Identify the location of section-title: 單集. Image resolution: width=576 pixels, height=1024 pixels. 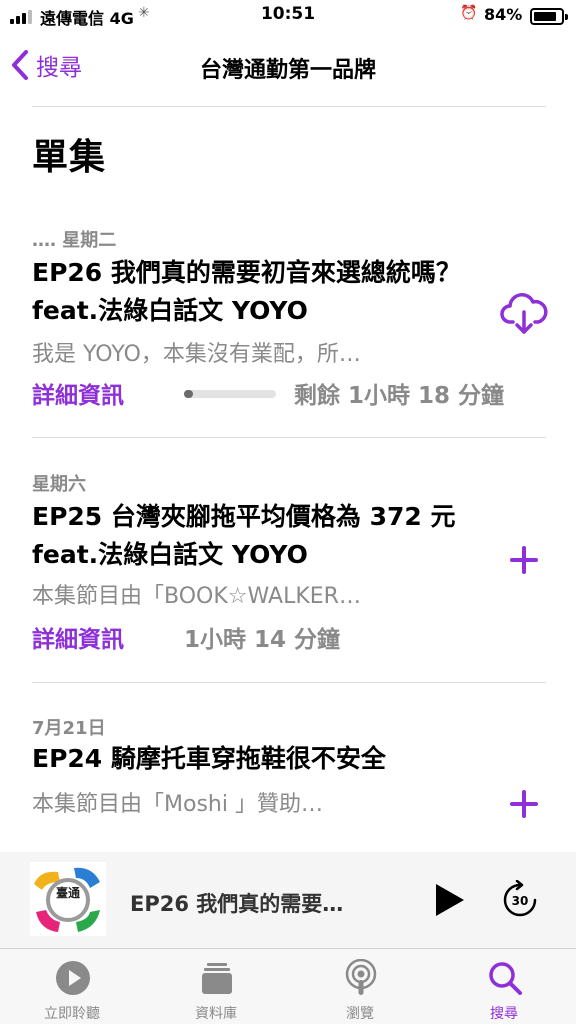
(69, 157).